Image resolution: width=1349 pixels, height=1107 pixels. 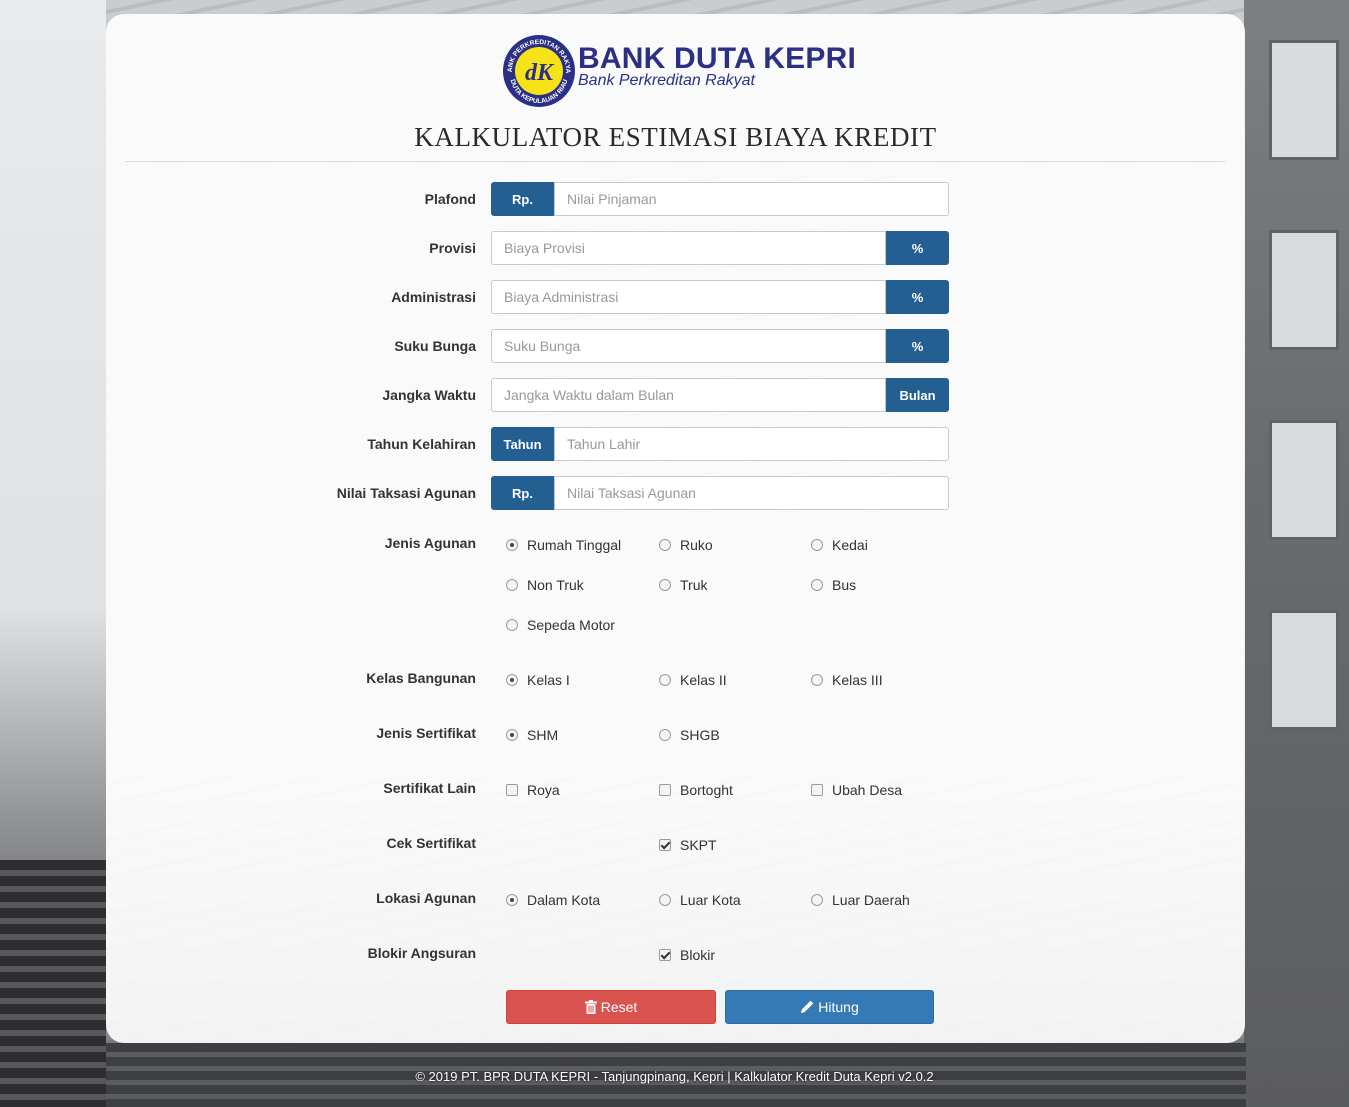 I want to click on radio-kedai: Kedai, so click(x=839, y=545).